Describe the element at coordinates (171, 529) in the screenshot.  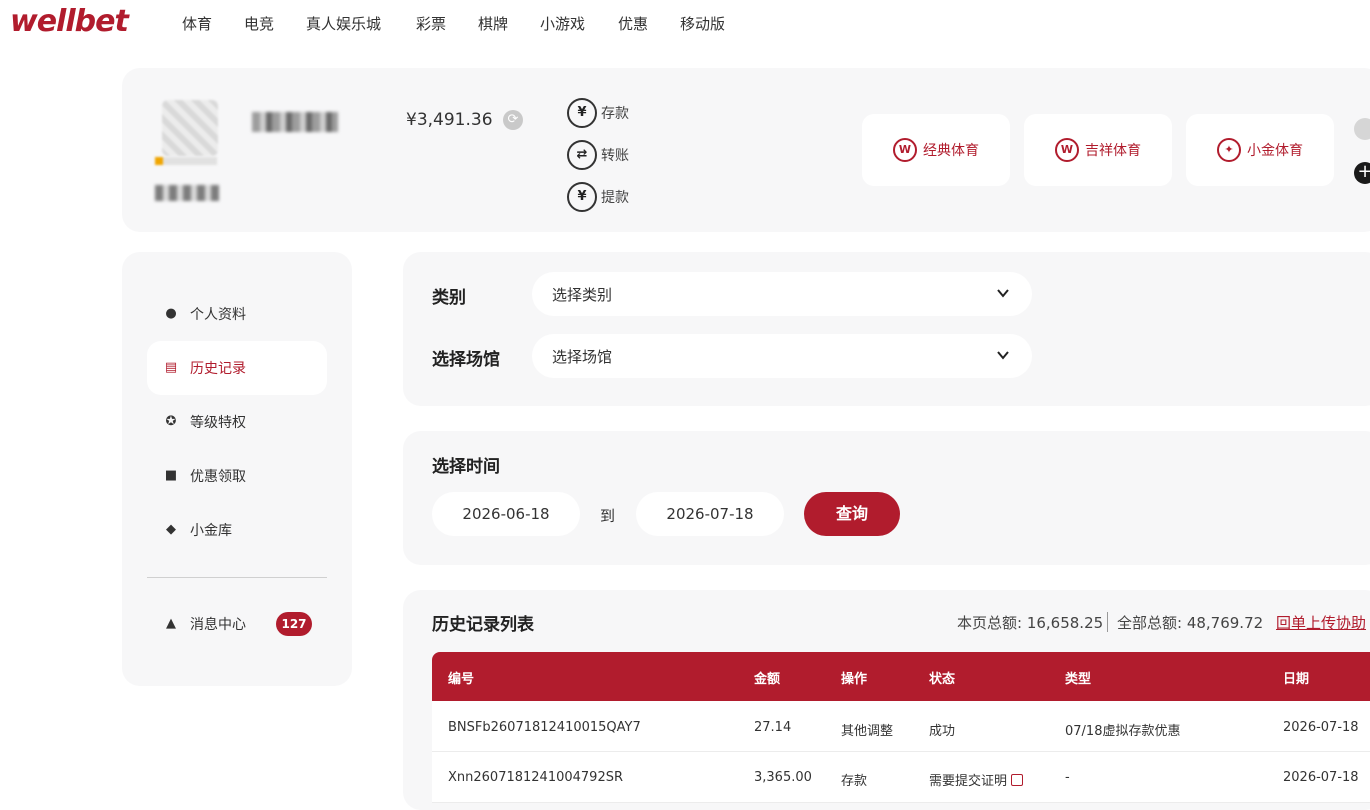
I see `diamond-icon: ◆` at that location.